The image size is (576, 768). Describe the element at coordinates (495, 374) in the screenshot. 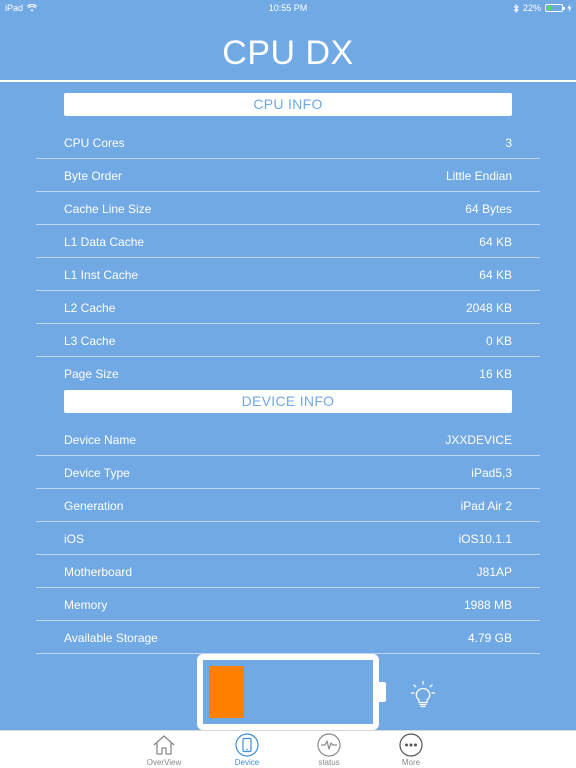

I see `row-value: 16 KB` at that location.